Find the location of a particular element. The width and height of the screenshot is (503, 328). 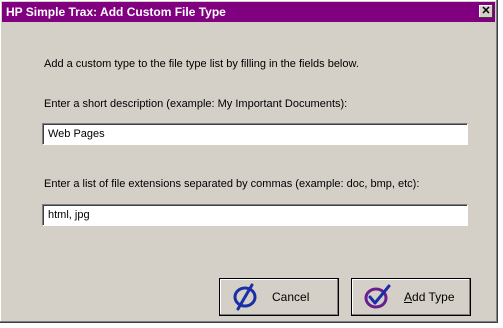

cancel-button: Cancel is located at coordinates (279, 297).